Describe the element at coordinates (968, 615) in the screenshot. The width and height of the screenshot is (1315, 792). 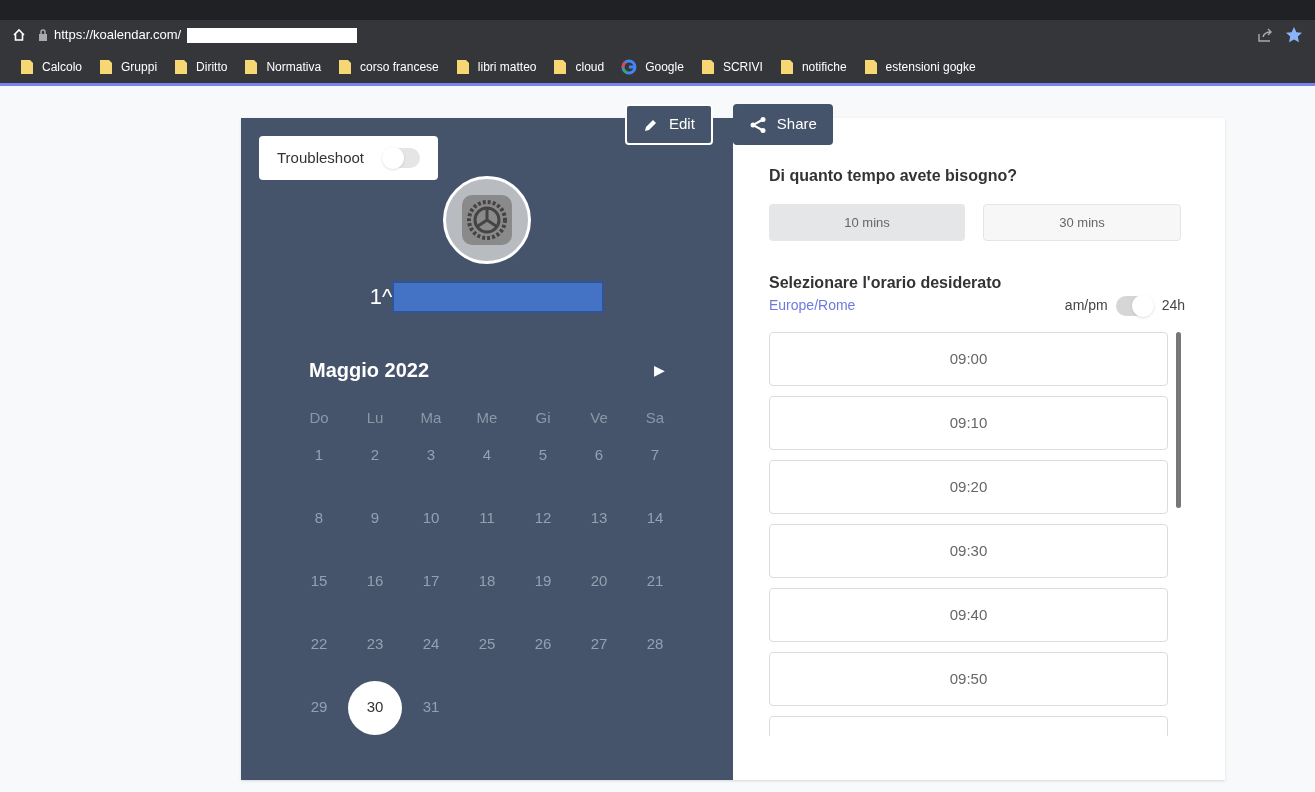
I see `time-slot: 09:40` at that location.